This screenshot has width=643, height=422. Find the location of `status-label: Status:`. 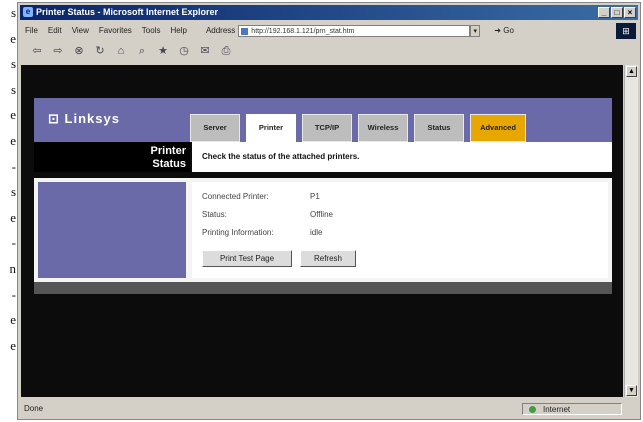

status-label: Status: is located at coordinates (214, 214).